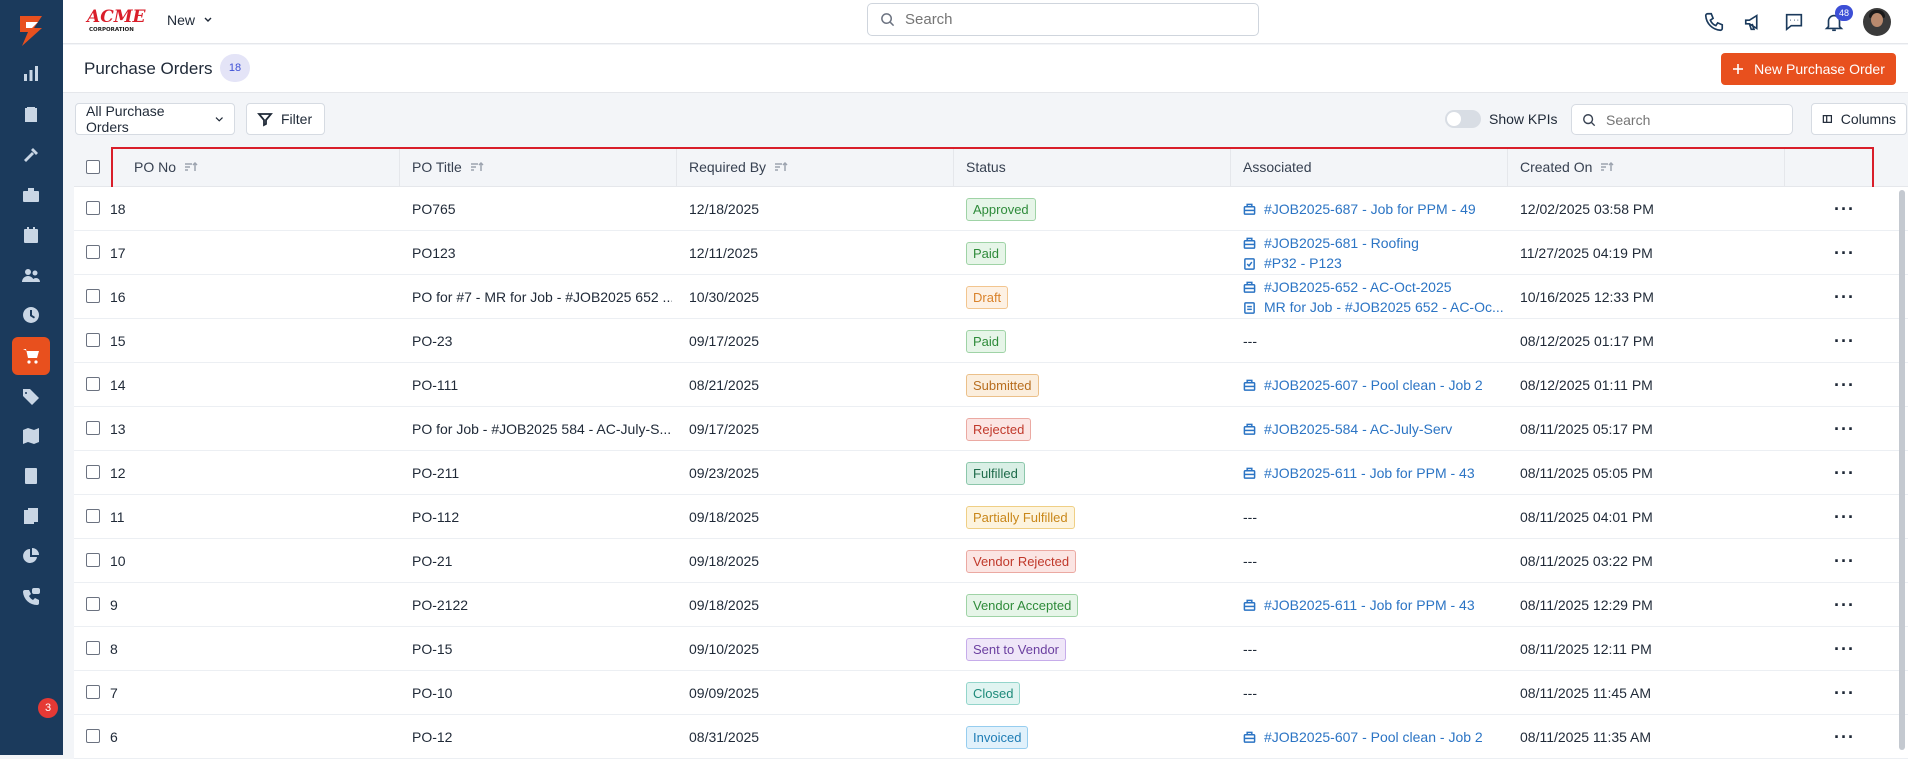  I want to click on cell-po-title: PO-12, so click(542, 737).